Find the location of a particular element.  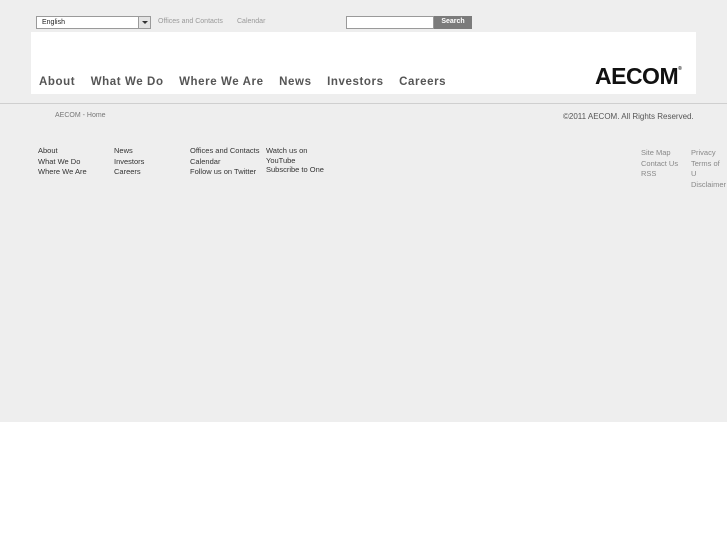

footer-column-6: Privacy Terms of U Disclaimer is located at coordinates (709, 169).